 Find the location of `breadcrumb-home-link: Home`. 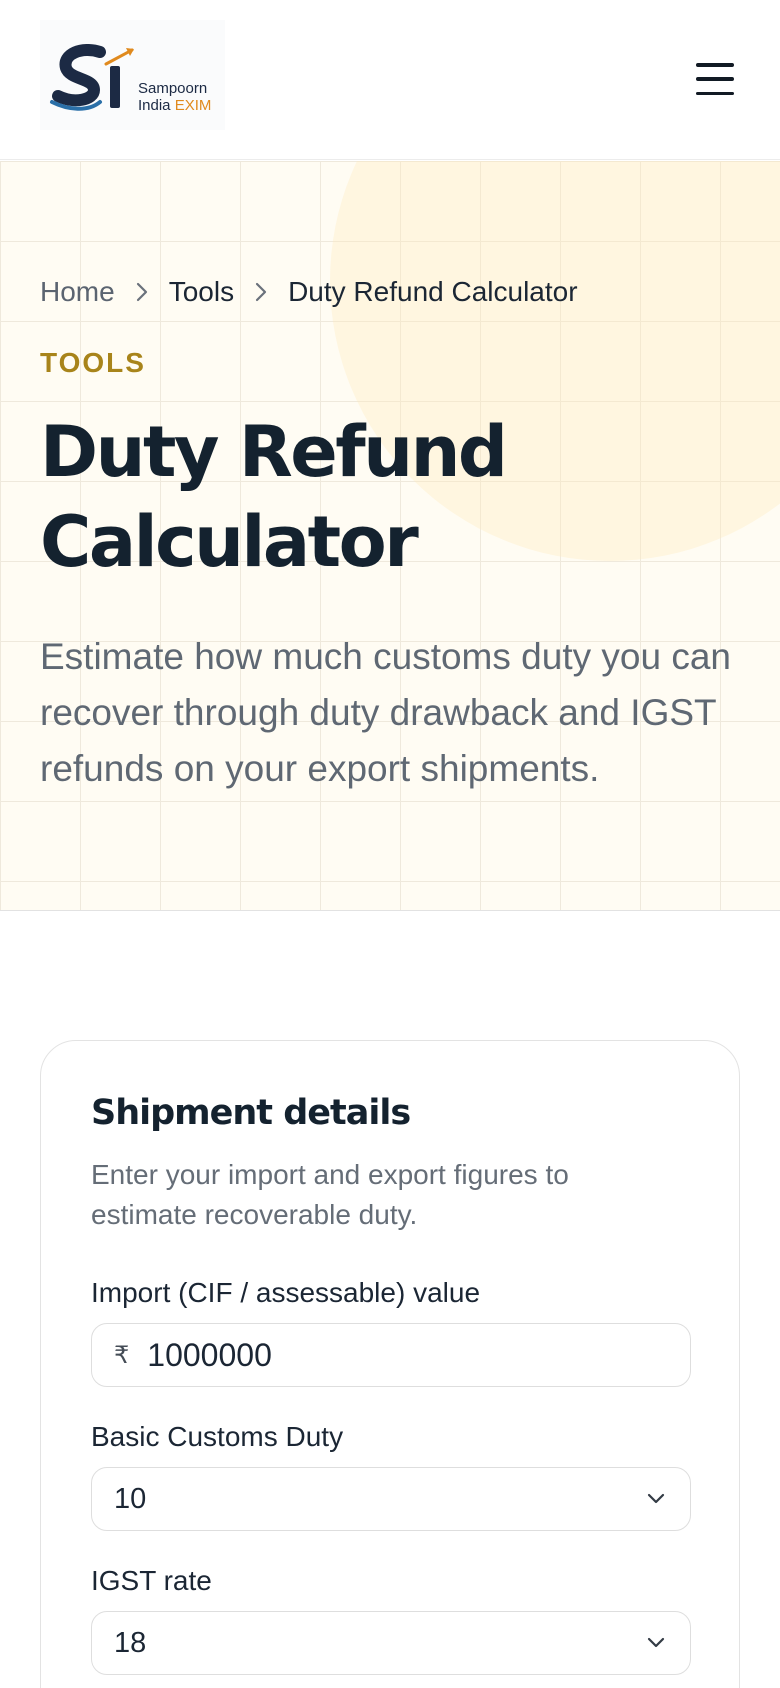

breadcrumb-home-link: Home is located at coordinates (77, 292).